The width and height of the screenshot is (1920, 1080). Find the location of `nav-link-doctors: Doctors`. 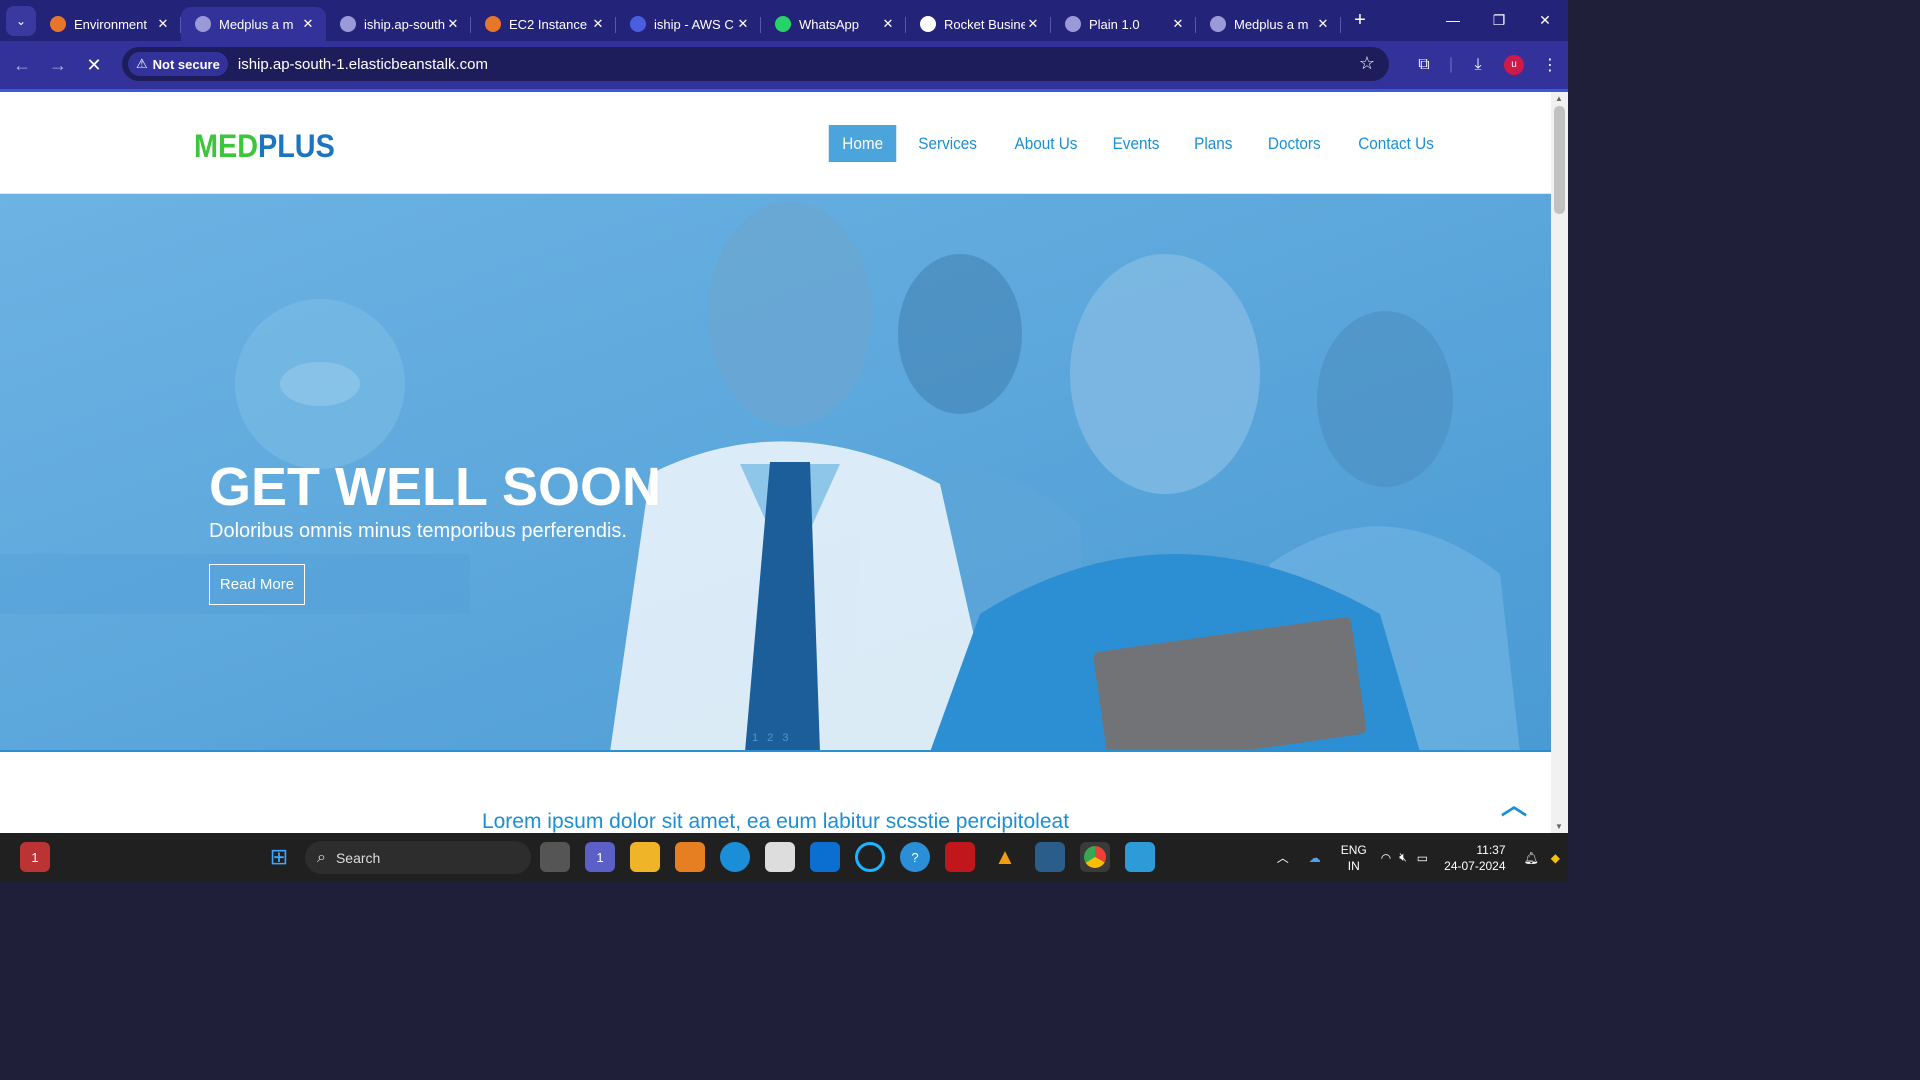

nav-link-doctors: Doctors is located at coordinates (1294, 143).